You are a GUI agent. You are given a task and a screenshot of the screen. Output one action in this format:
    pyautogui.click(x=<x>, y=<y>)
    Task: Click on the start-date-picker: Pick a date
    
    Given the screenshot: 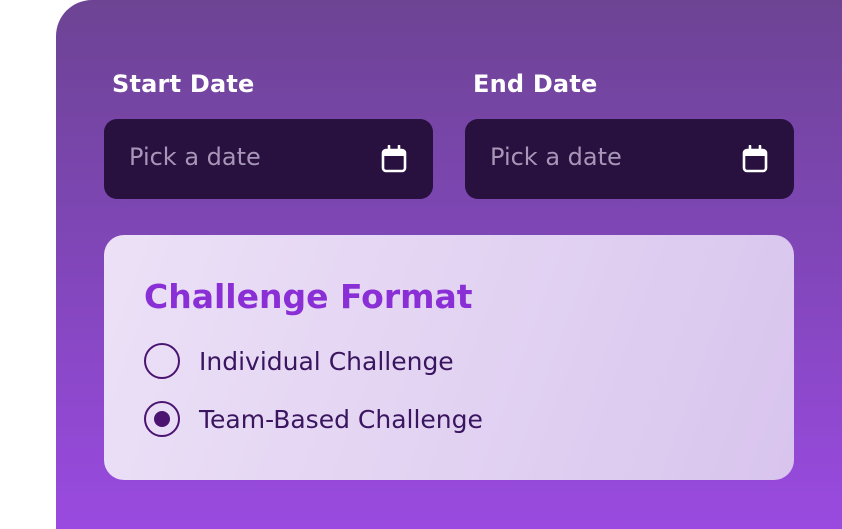 What is the action you would take?
    pyautogui.click(x=268, y=159)
    